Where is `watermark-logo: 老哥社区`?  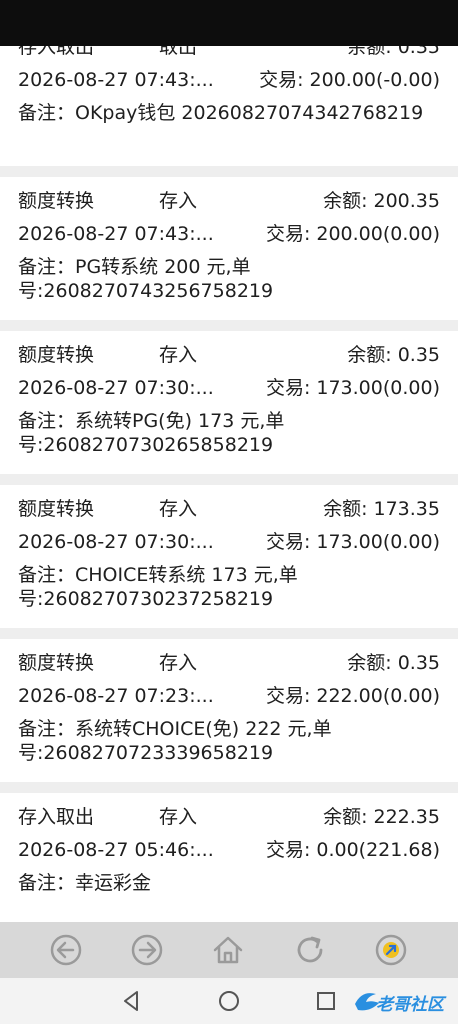 watermark-logo: 老哥社区 is located at coordinates (404, 1001).